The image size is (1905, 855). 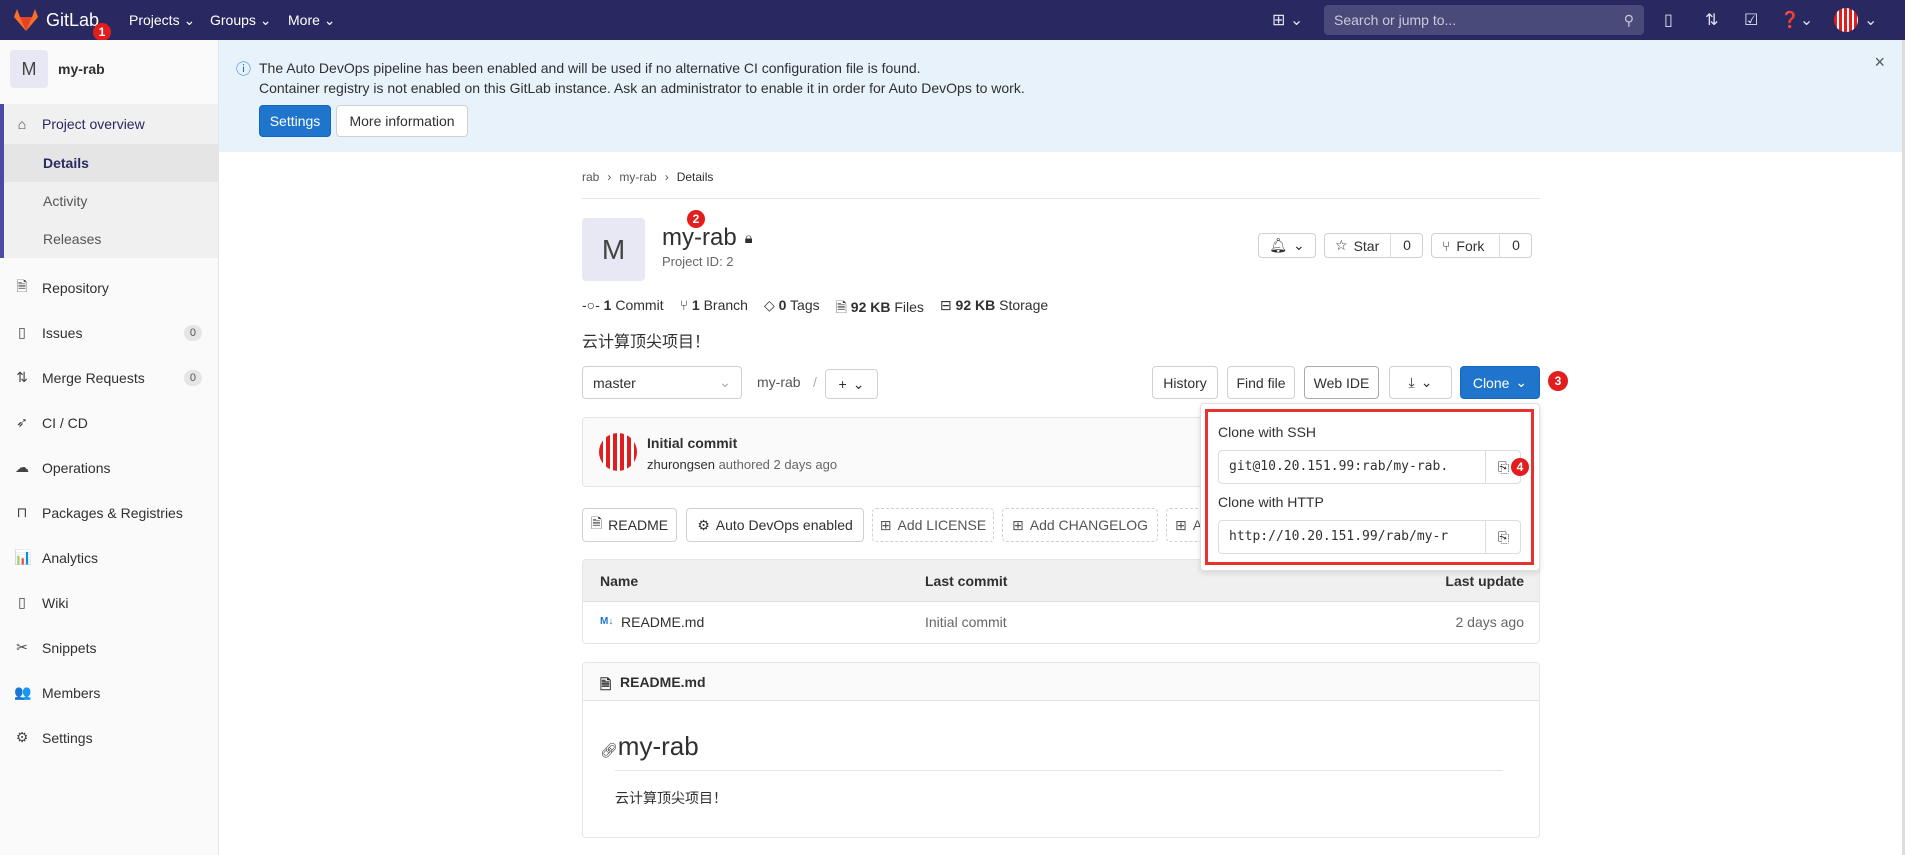 I want to click on sidebar-project-name: my-rab, so click(x=81, y=69).